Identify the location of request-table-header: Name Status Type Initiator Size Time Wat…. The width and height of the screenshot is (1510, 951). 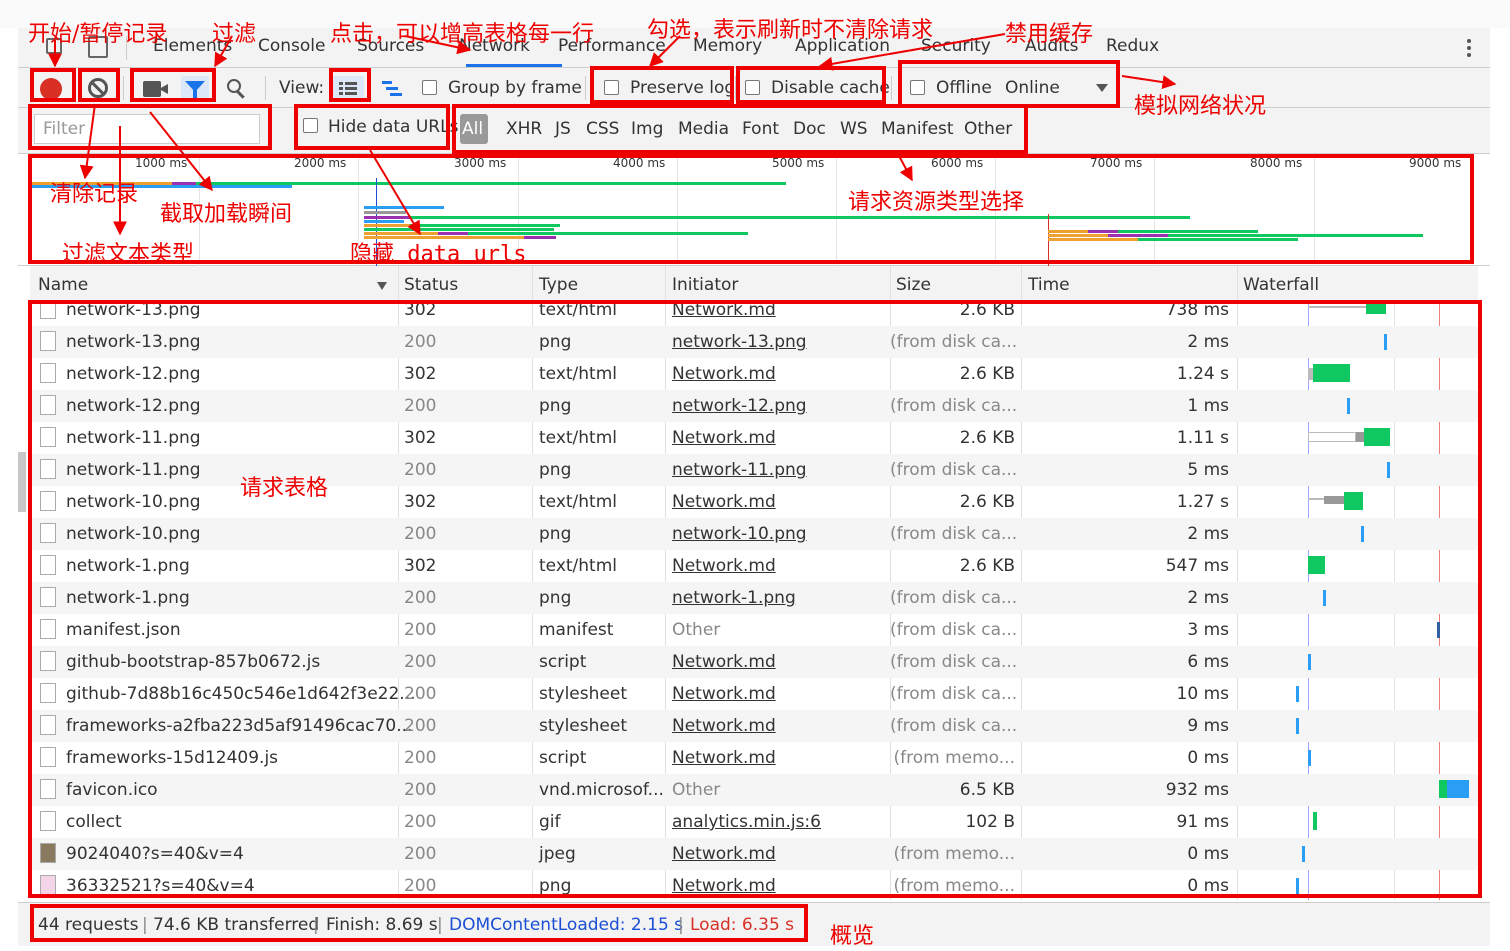
(754, 284).